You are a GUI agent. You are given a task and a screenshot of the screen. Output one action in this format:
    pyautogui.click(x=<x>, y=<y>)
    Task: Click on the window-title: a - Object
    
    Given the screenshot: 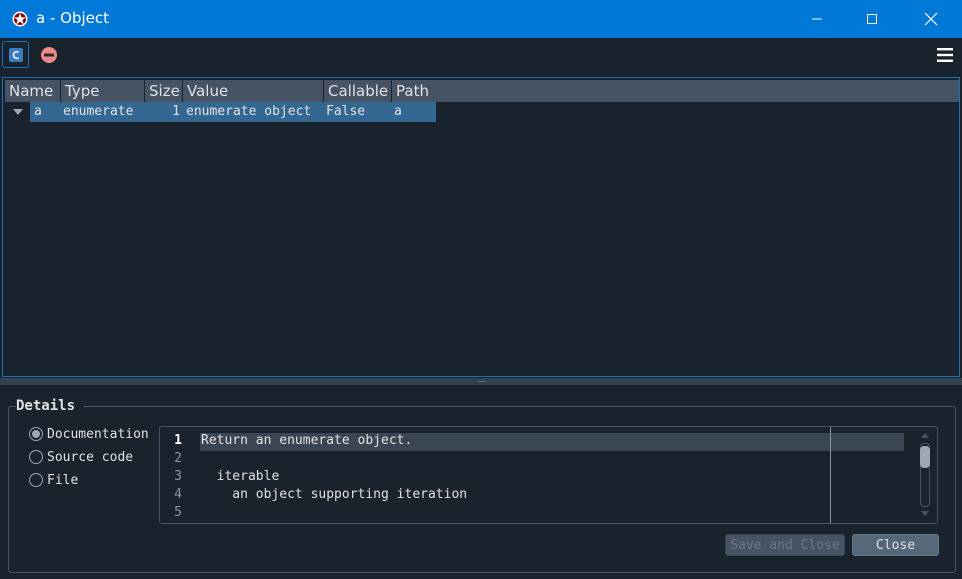 What is the action you would take?
    pyautogui.click(x=72, y=18)
    